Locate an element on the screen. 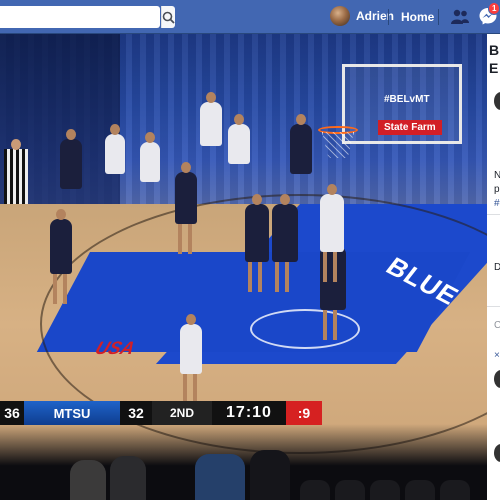  away-score: 36 is located at coordinates (12, 413).